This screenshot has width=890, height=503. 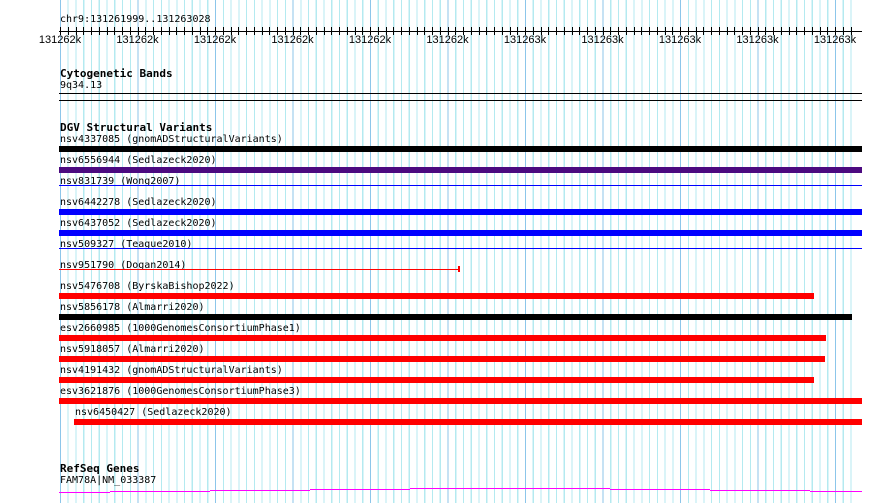 I want to click on cytoband-label: 9q34.13, so click(x=81, y=85).